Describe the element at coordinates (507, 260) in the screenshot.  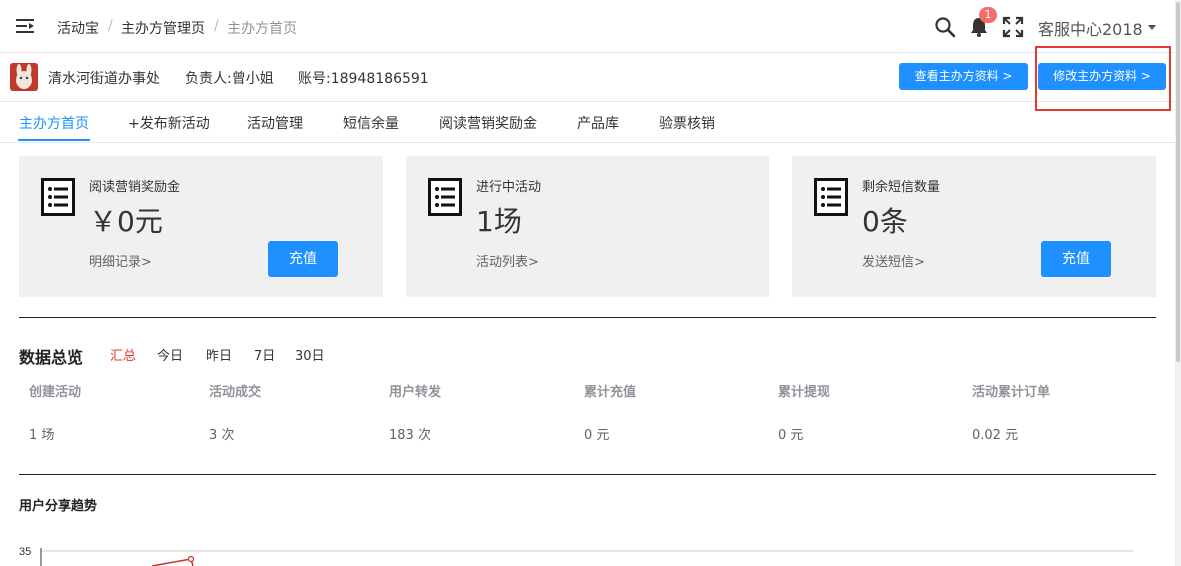
I see `activity-list-link: 活动列表>` at that location.